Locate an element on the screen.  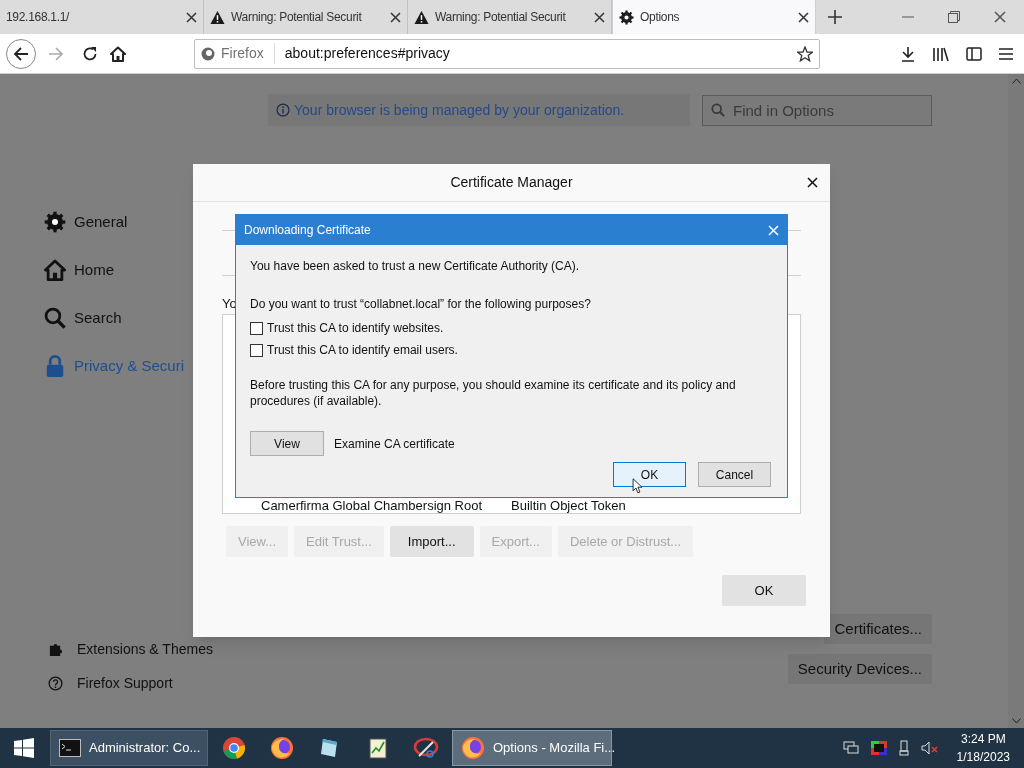
new-tab-icon is located at coordinates (835, 17).